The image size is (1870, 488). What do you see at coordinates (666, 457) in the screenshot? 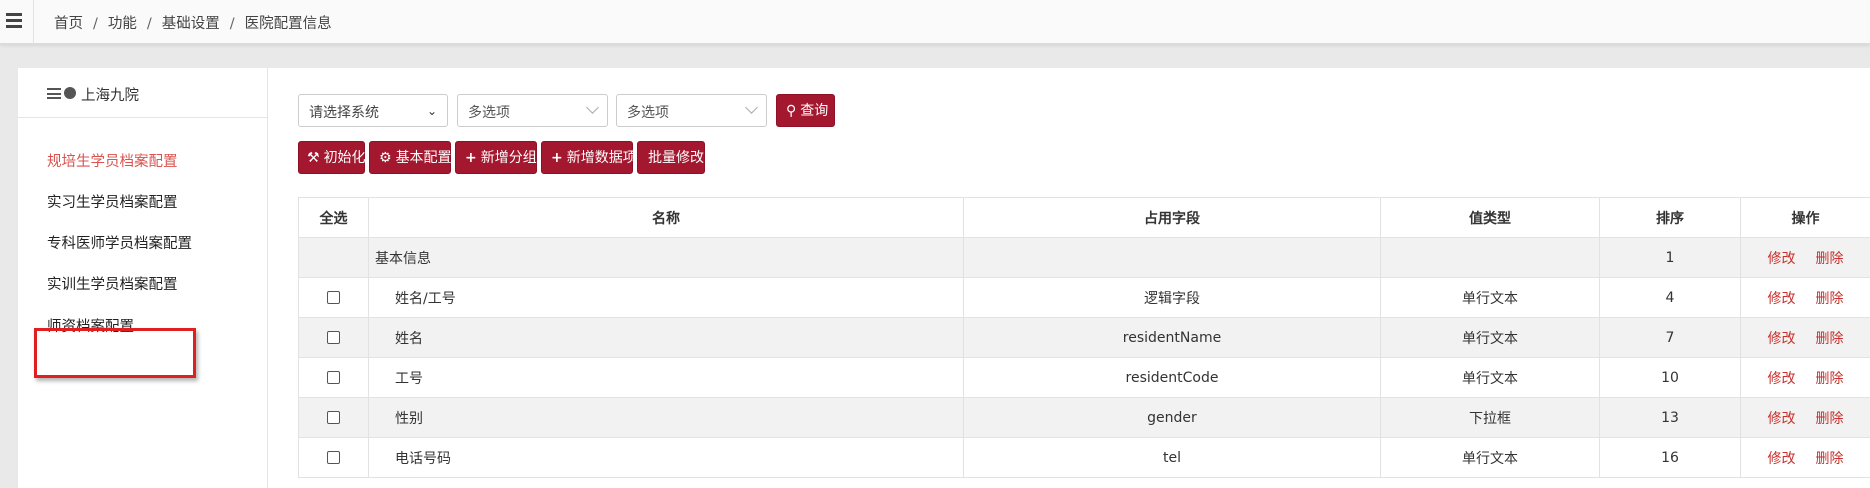
I see `name-cell: 电话号码` at bounding box center [666, 457].